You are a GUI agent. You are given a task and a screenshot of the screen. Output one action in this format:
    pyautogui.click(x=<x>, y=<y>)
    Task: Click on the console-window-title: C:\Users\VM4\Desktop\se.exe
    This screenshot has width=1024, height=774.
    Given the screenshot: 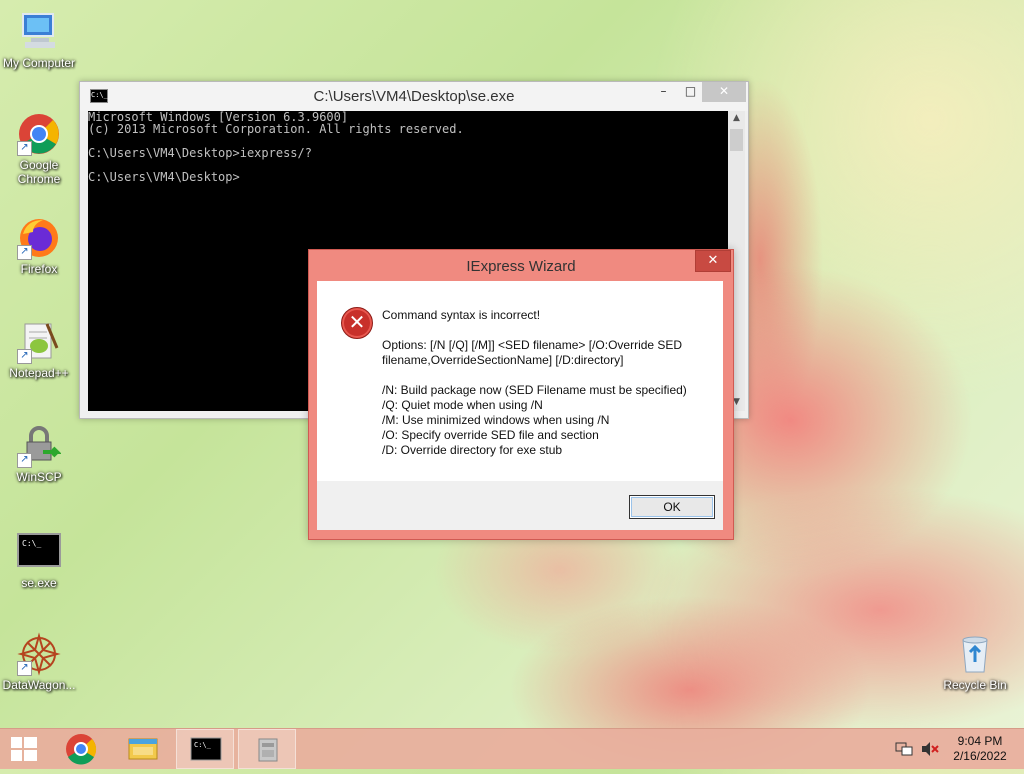 What is the action you would take?
    pyautogui.click(x=414, y=96)
    